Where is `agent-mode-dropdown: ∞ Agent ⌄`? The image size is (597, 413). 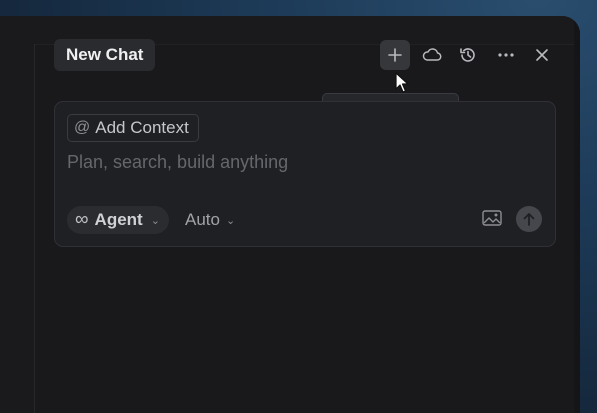 agent-mode-dropdown: ∞ Agent ⌄ is located at coordinates (118, 220).